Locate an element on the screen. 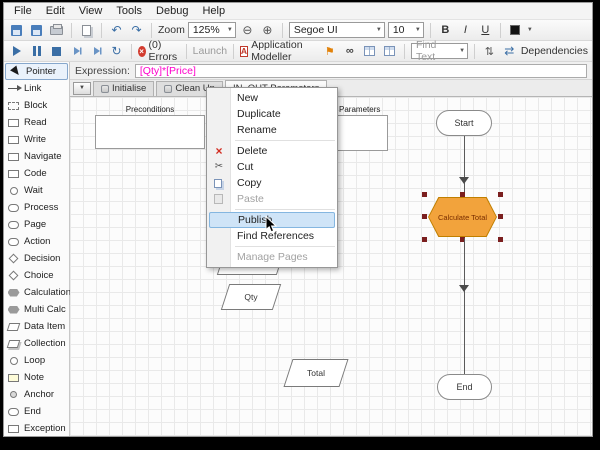 This screenshot has width=600, height=450. note-icon is located at coordinates (13, 377).